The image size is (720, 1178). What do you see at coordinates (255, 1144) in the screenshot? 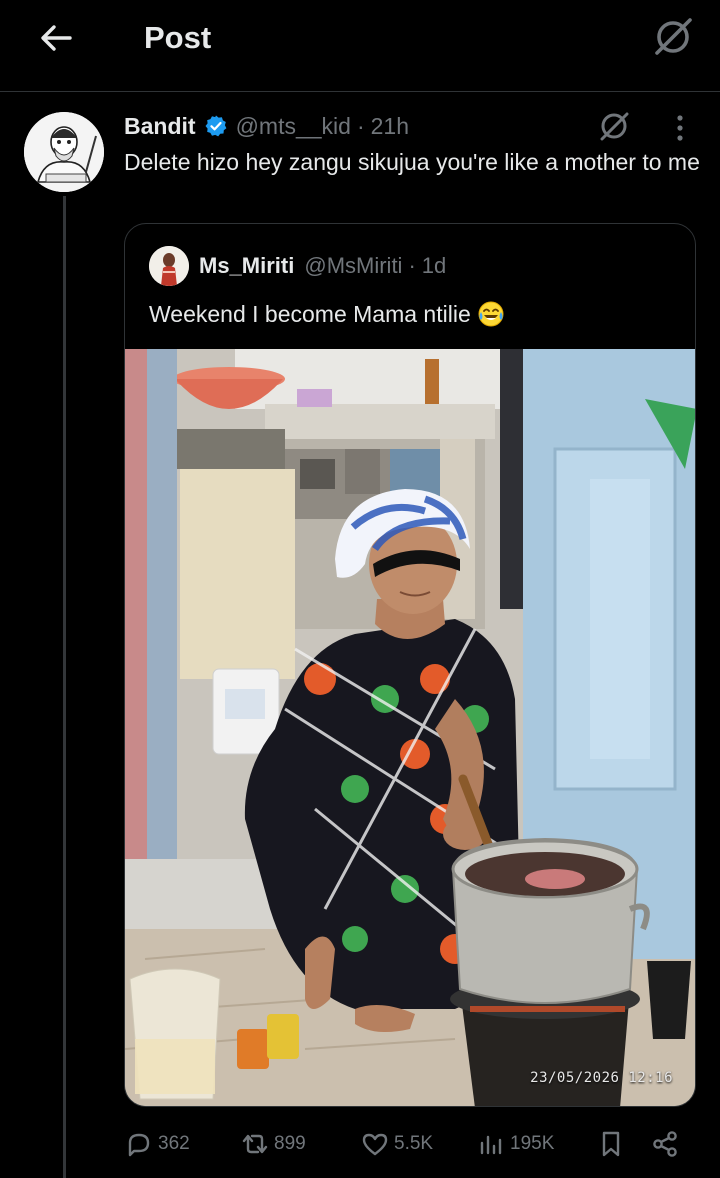
I see `repost-icon` at bounding box center [255, 1144].